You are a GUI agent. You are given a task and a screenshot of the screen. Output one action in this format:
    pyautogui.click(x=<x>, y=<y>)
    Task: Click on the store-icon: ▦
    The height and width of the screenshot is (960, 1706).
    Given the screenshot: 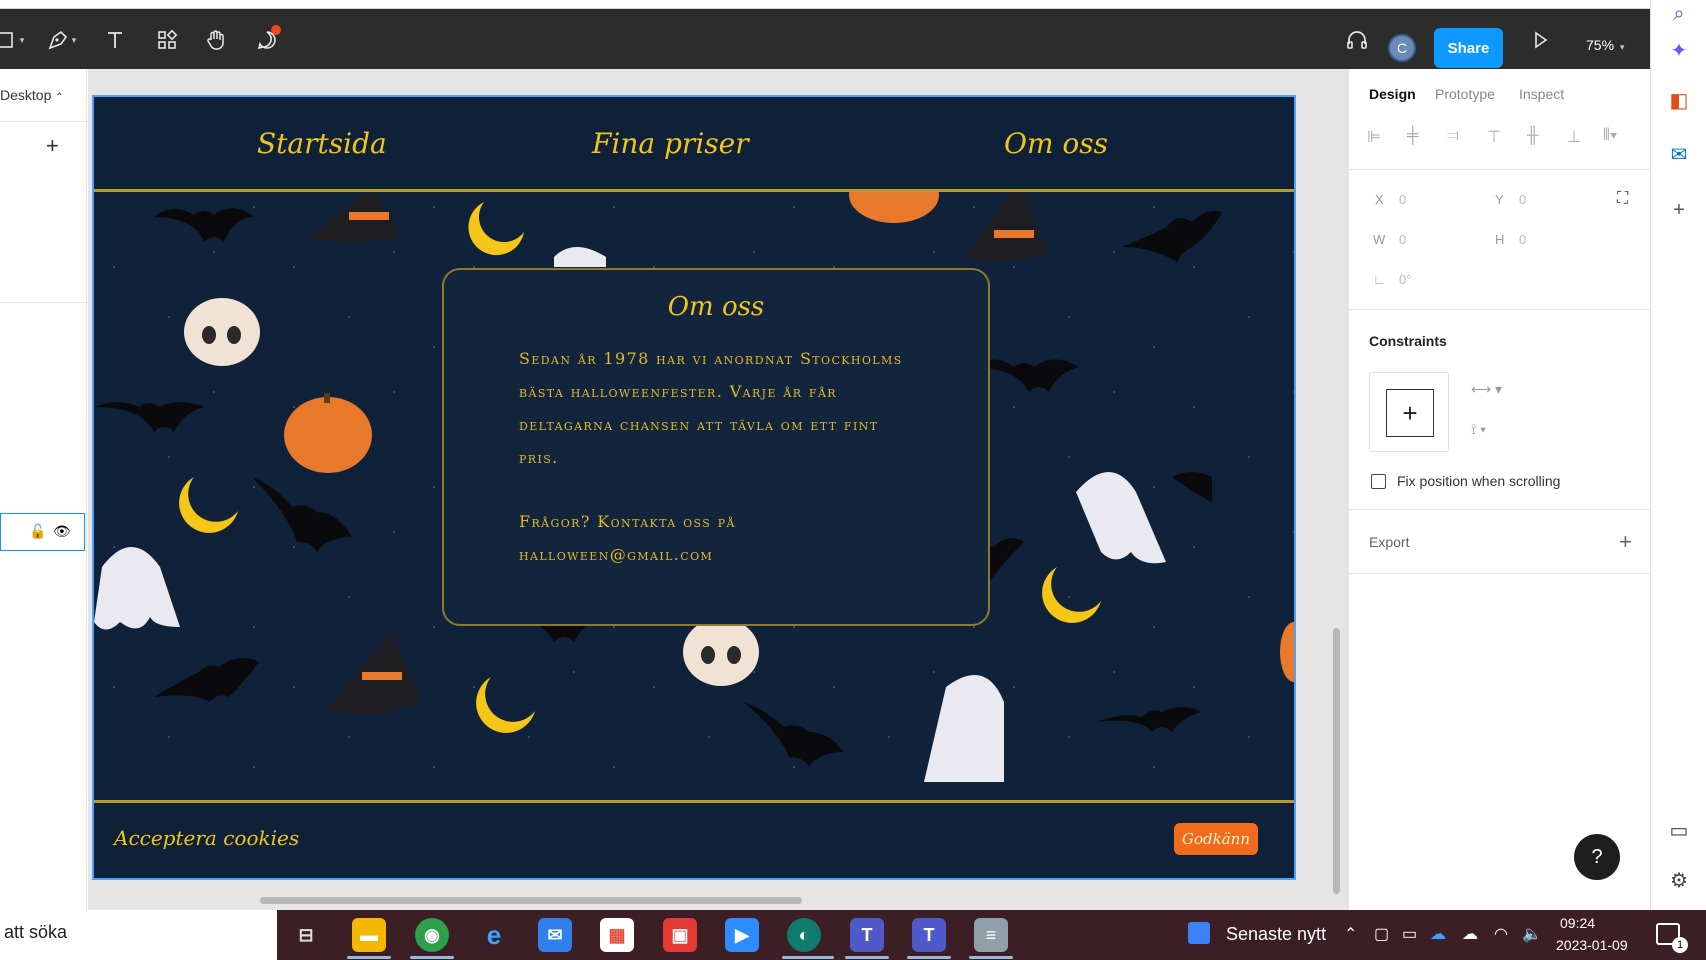 What is the action you would take?
    pyautogui.click(x=617, y=935)
    